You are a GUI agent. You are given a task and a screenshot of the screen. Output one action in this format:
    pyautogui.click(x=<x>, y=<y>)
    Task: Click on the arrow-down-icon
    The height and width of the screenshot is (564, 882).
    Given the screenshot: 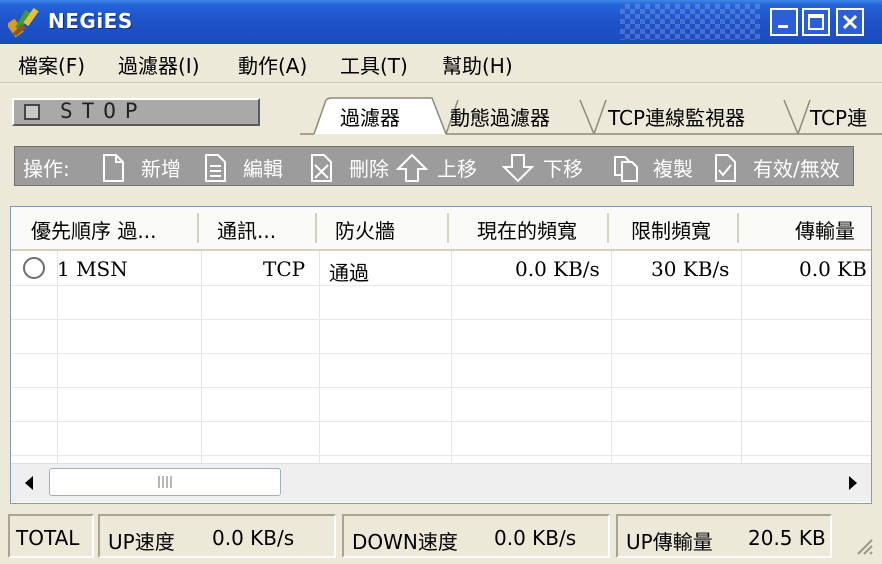 What is the action you would take?
    pyautogui.click(x=518, y=168)
    